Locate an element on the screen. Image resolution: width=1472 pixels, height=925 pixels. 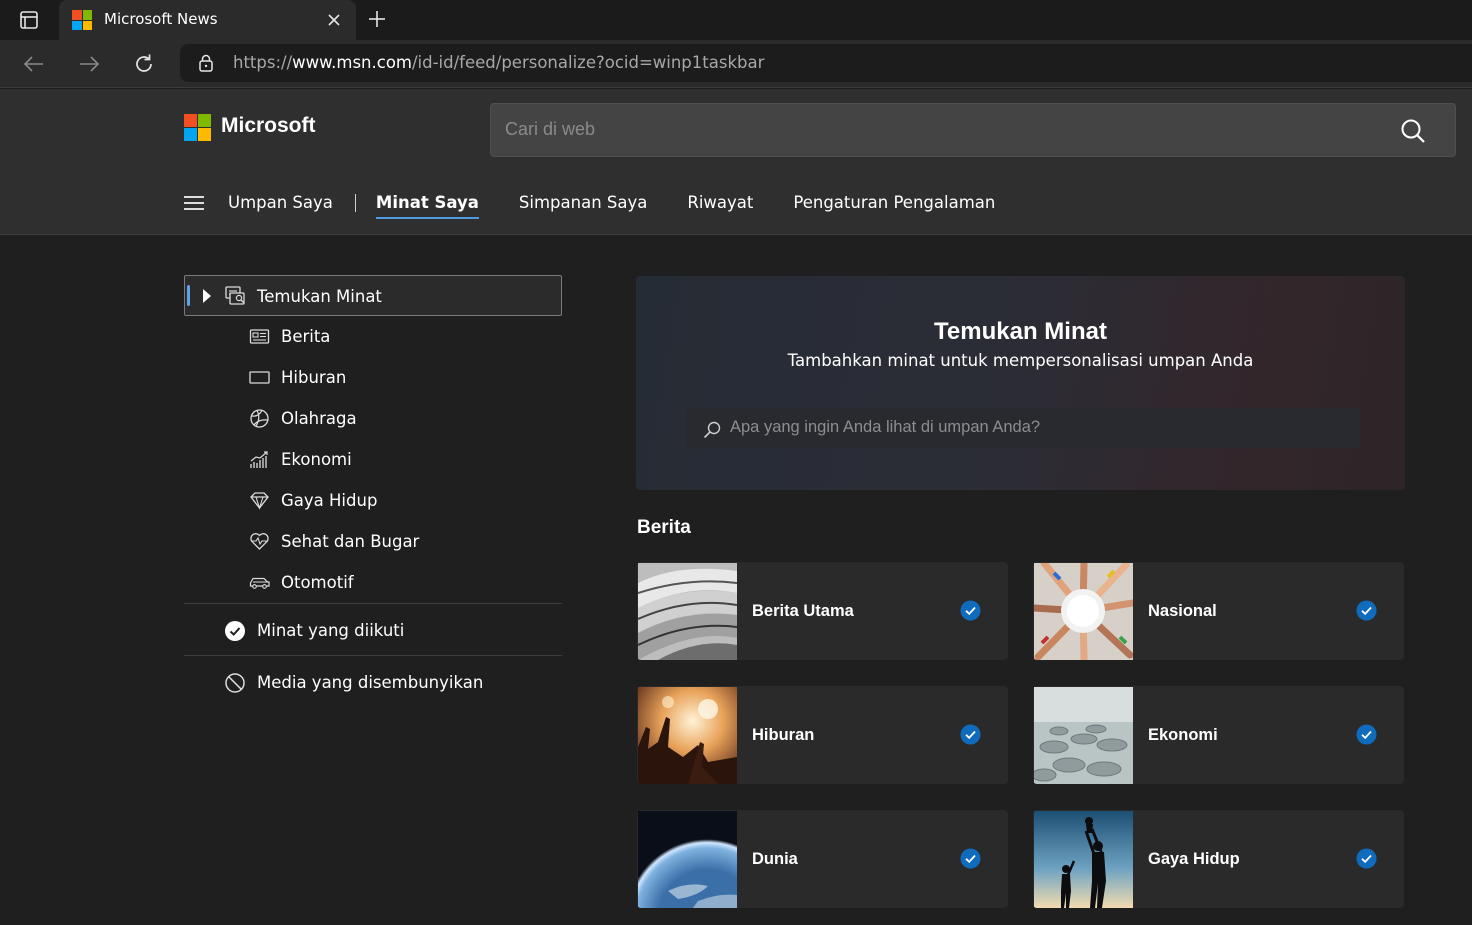
sidebar-item-berita: Berita is located at coordinates (373, 336).